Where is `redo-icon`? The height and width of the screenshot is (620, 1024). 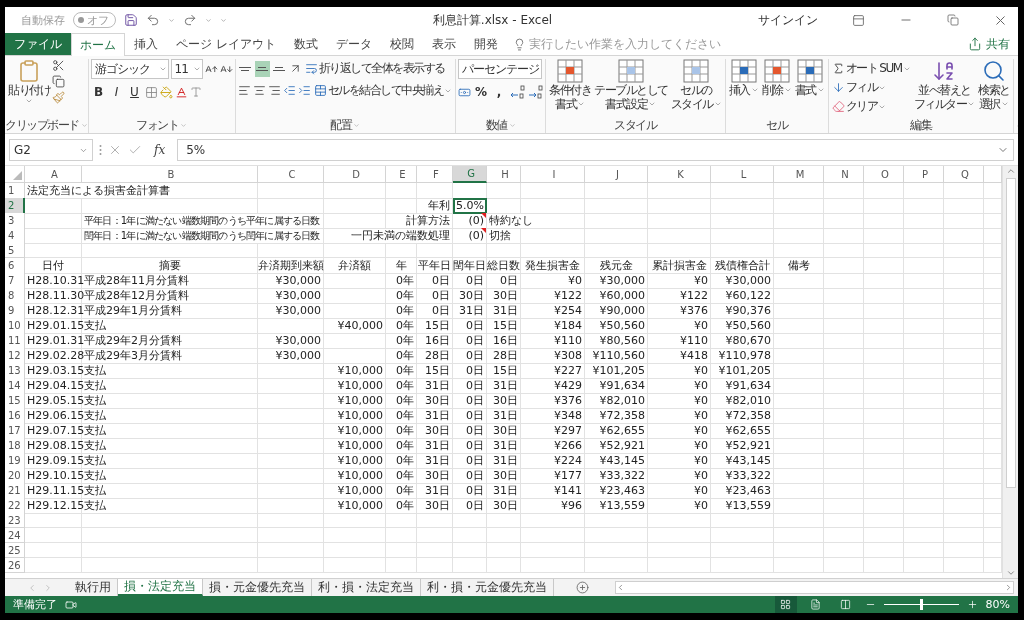 redo-icon is located at coordinates (190, 20).